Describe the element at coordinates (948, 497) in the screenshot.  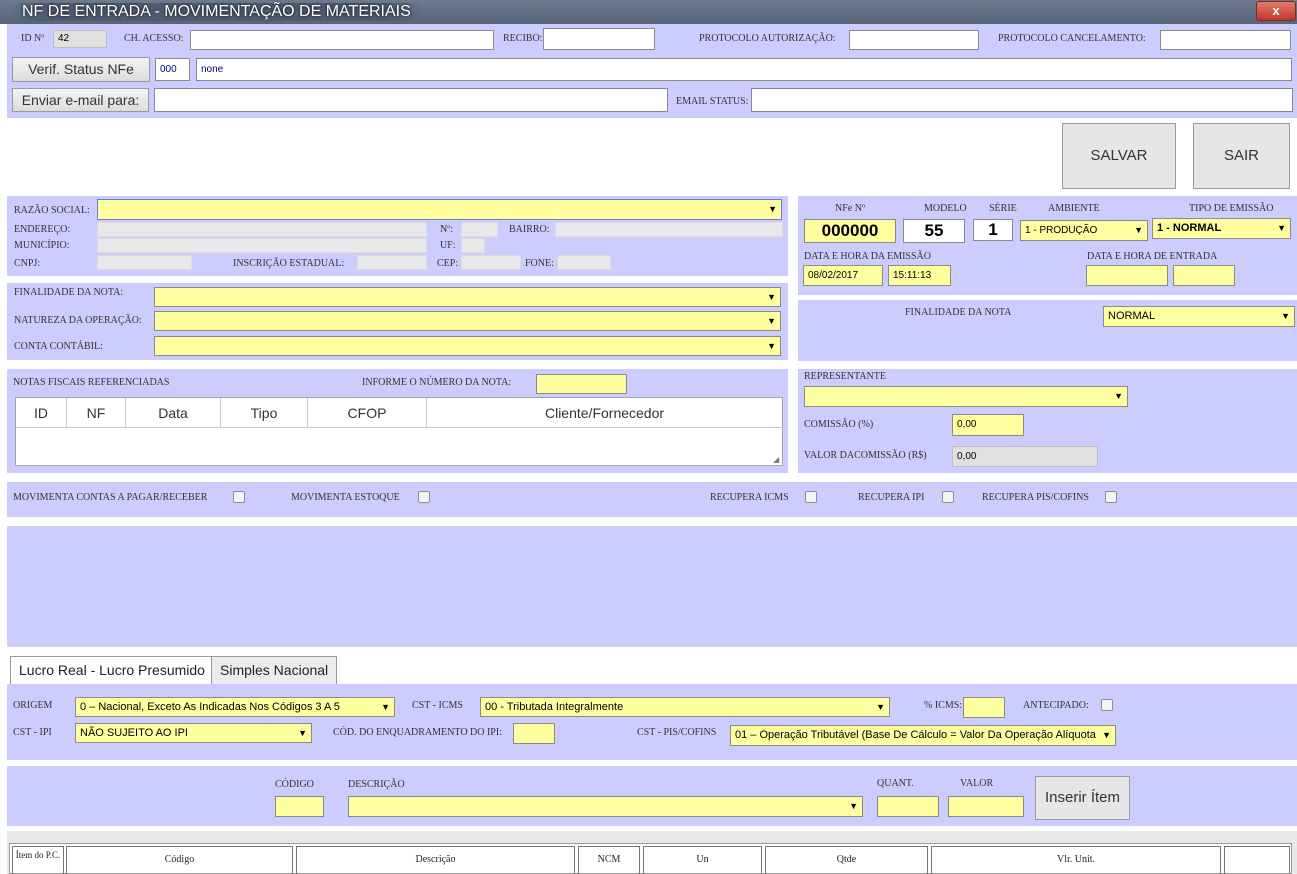
I see `ipi-checkbox` at that location.